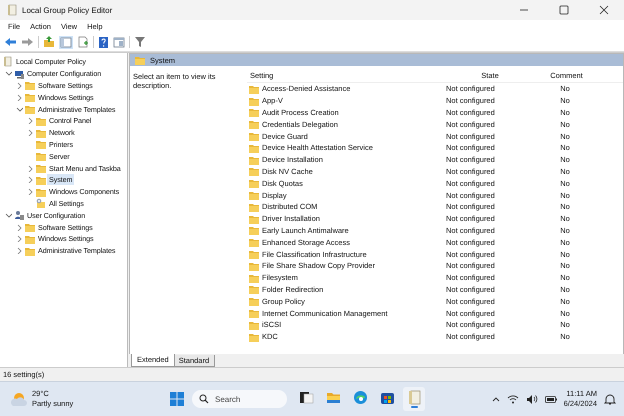 This screenshot has width=624, height=416. Describe the element at coordinates (496, 399) in the screenshot. I see `chevron-up-icon` at that location.